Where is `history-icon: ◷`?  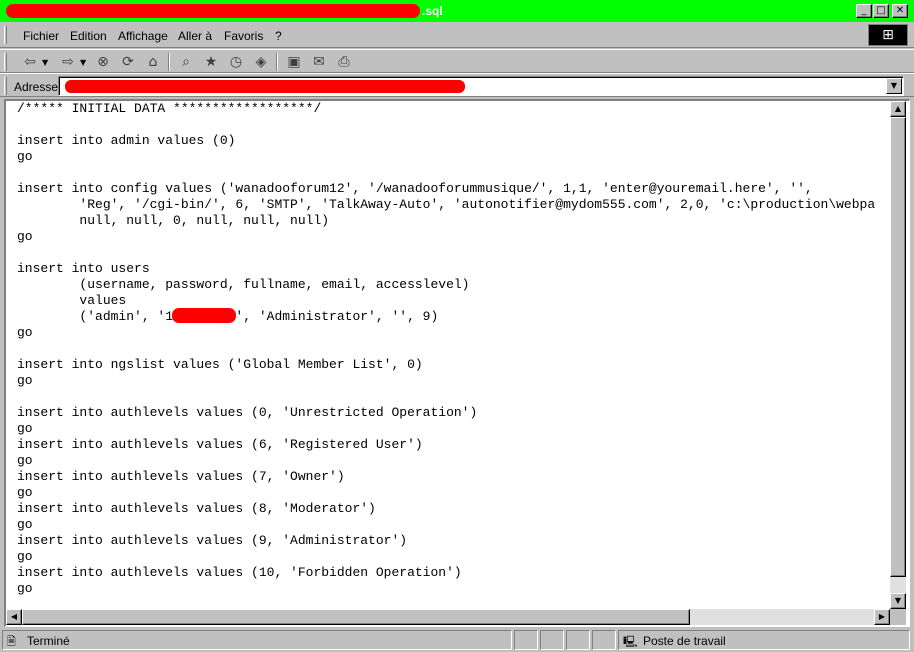 history-icon: ◷ is located at coordinates (236, 62).